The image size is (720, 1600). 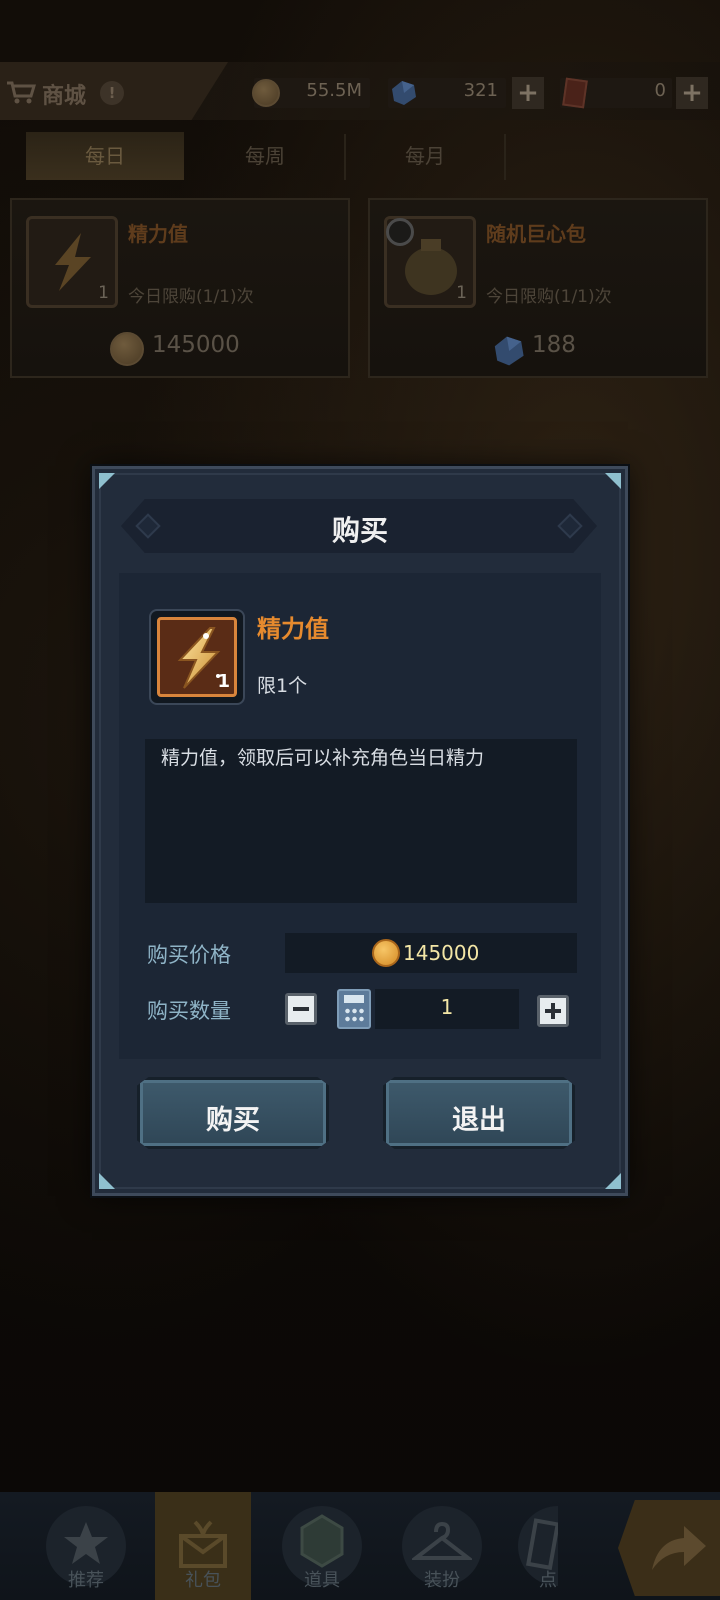 What do you see at coordinates (189, 955) in the screenshot?
I see `price-label: 购买价格` at bounding box center [189, 955].